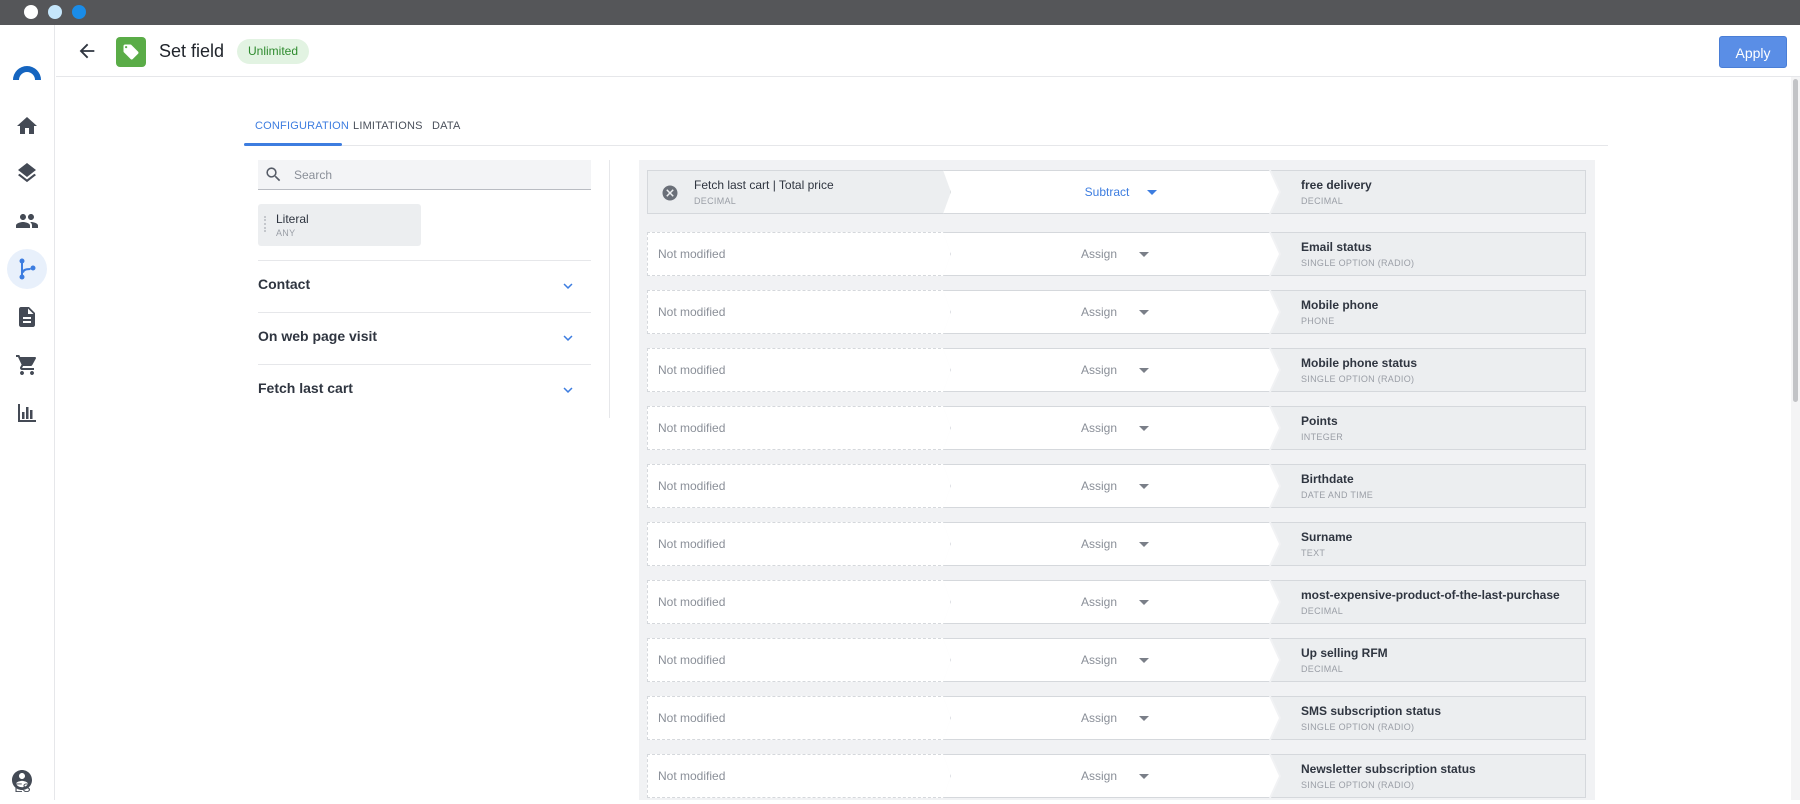 This screenshot has width=1800, height=804. I want to click on window-titlebar, so click(900, 12).